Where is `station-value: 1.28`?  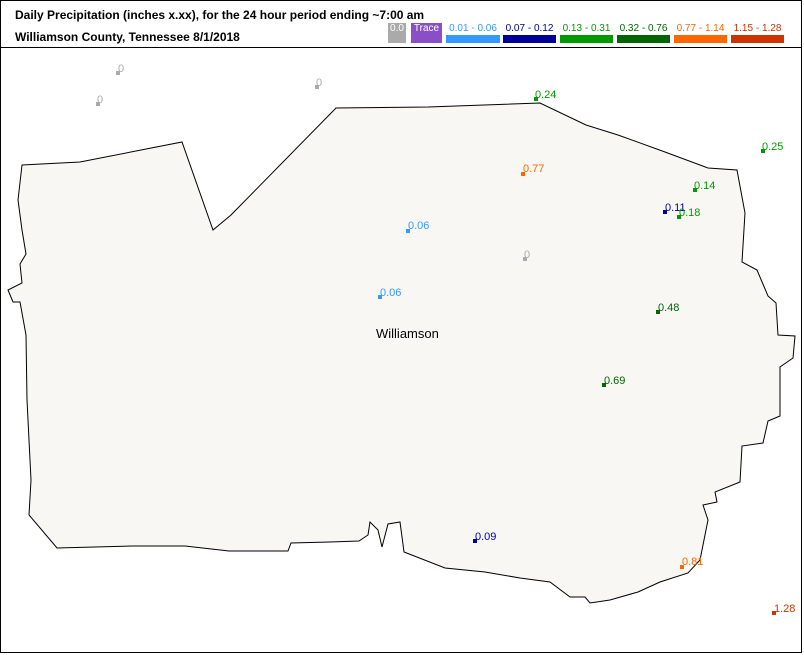
station-value: 1.28 is located at coordinates (784, 609).